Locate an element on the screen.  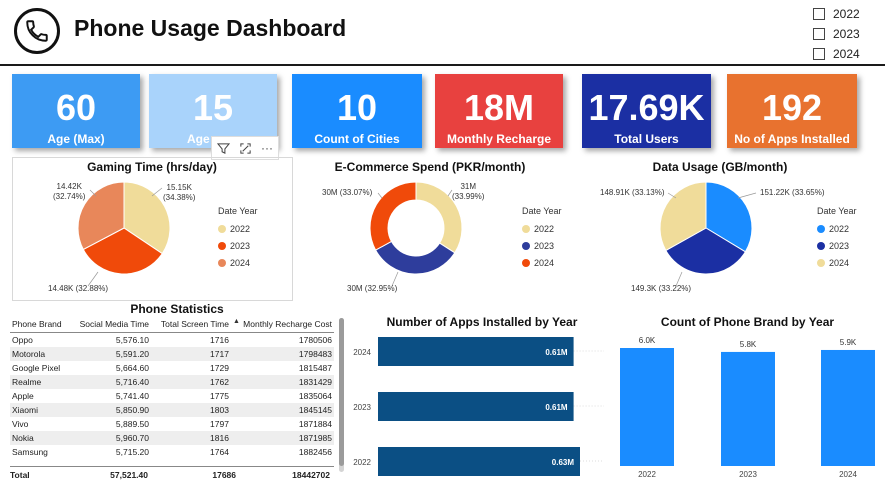
bar-2024 is located at coordinates (848, 407).